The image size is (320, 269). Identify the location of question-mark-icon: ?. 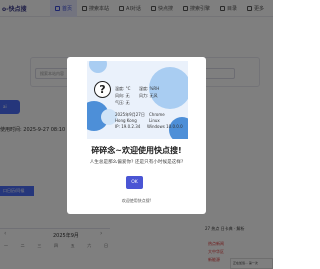
(102, 89).